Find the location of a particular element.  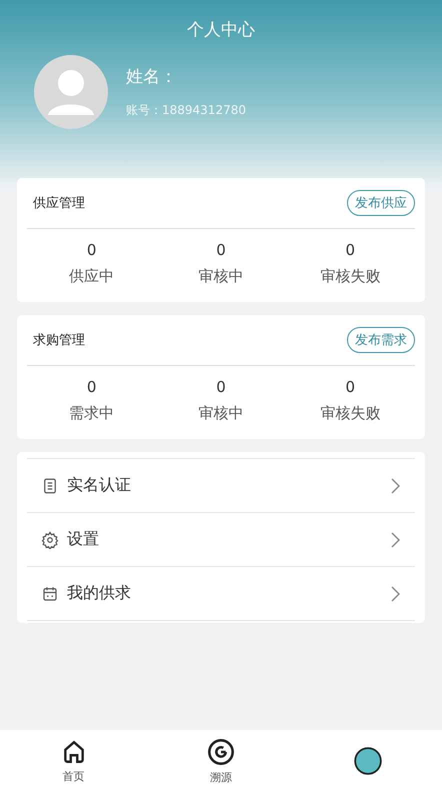

publish-button: 发布供应 is located at coordinates (381, 203).